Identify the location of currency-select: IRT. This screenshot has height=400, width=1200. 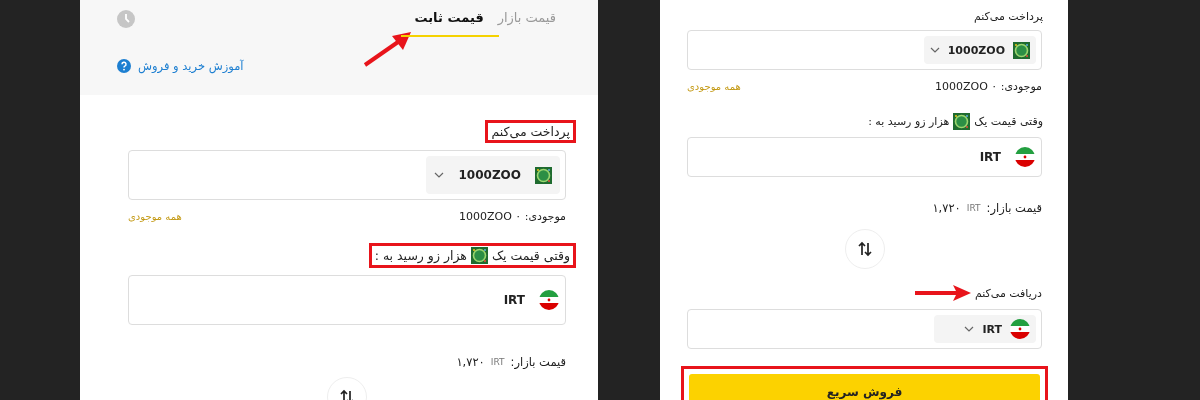
(985, 329).